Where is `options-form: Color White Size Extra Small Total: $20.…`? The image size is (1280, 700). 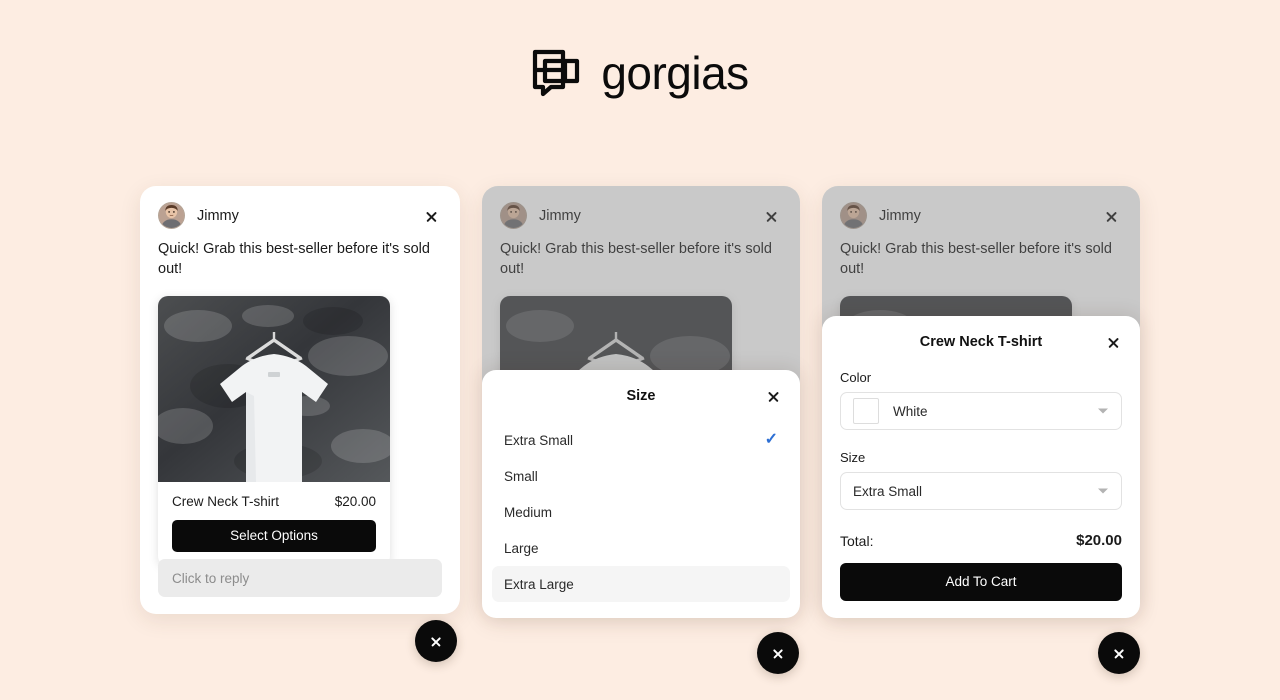
options-form: Color White Size Extra Small Total: $20.… is located at coordinates (981, 485).